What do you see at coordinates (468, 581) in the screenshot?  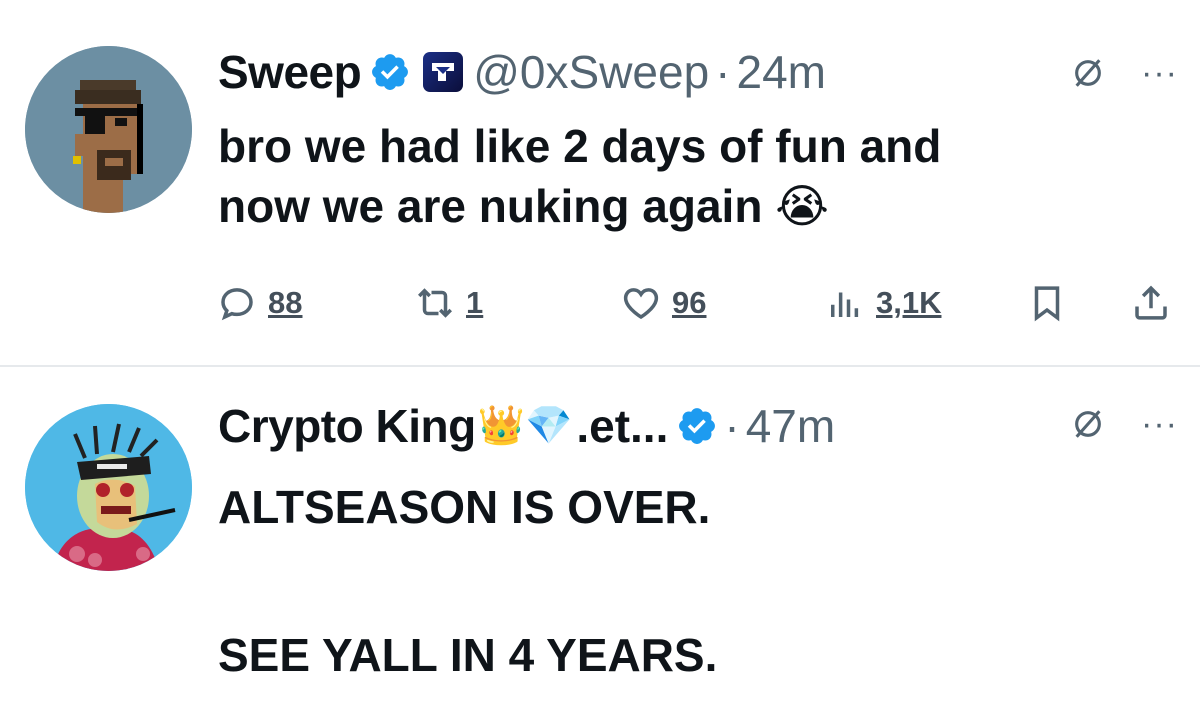 I see `tweet-text: ALTSEASON IS OVER. SEE YALL IN 4 YEARS.` at bounding box center [468, 581].